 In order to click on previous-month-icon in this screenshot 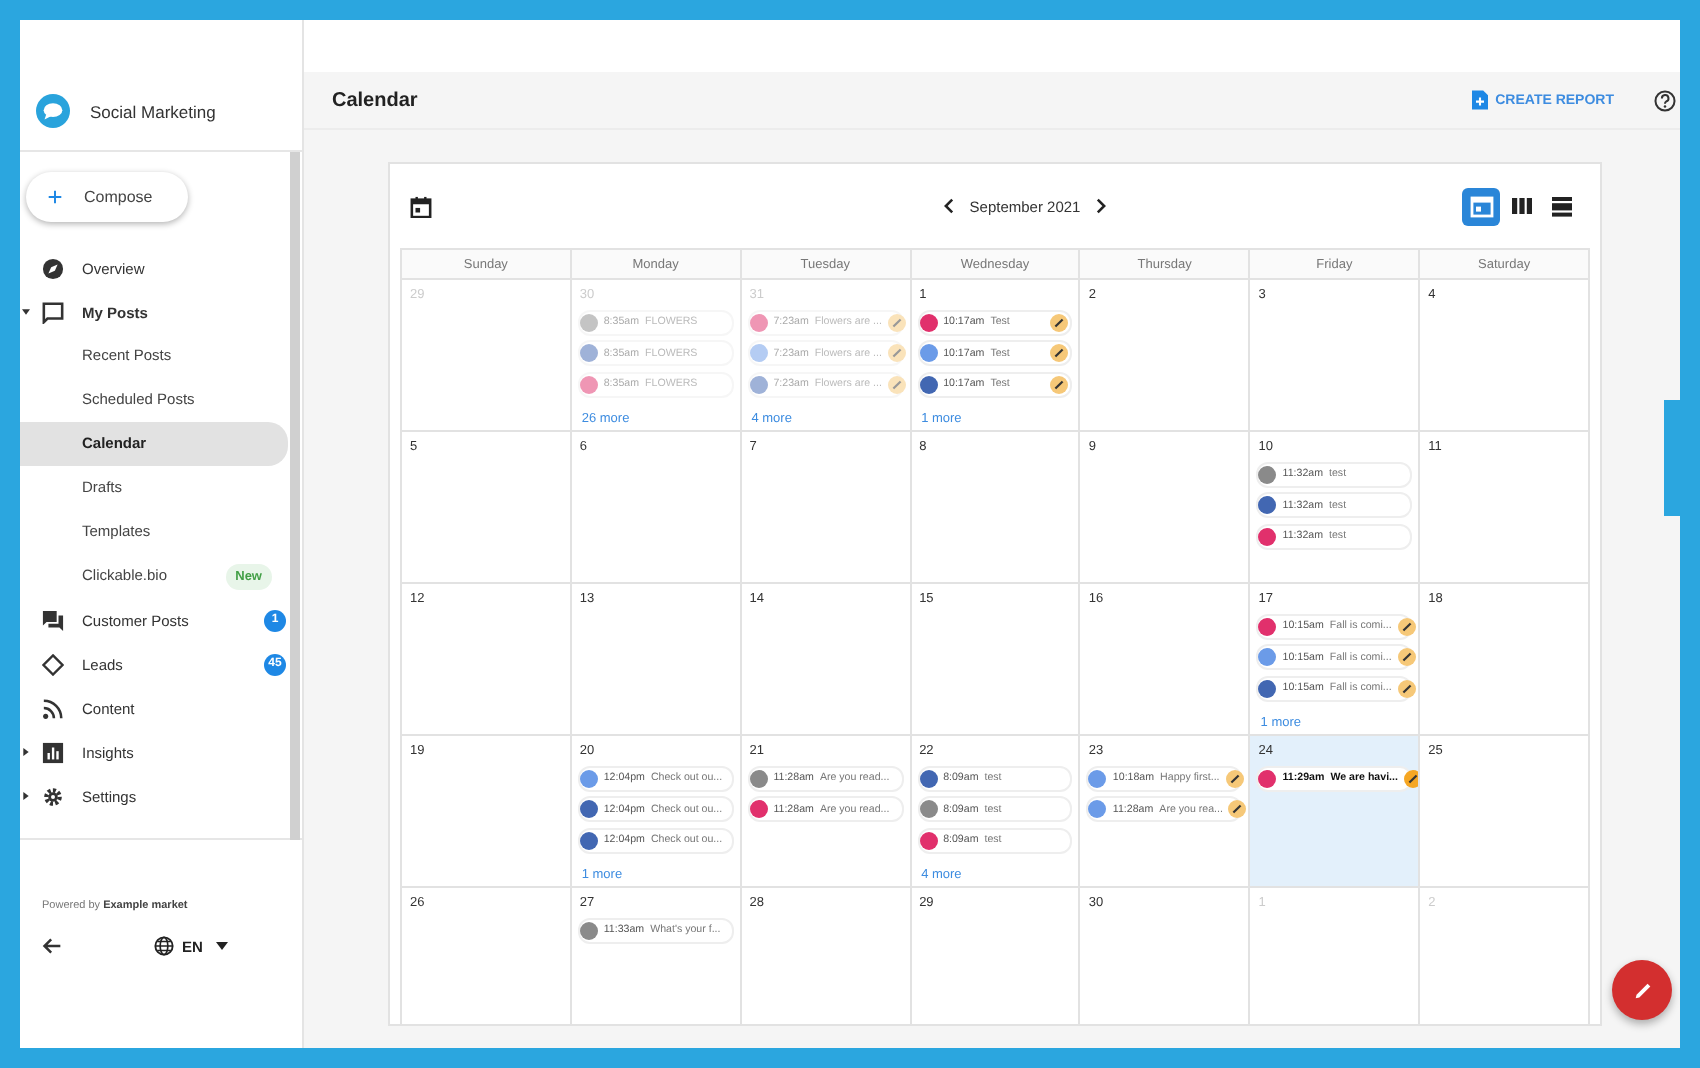, I will do `click(948, 206)`.